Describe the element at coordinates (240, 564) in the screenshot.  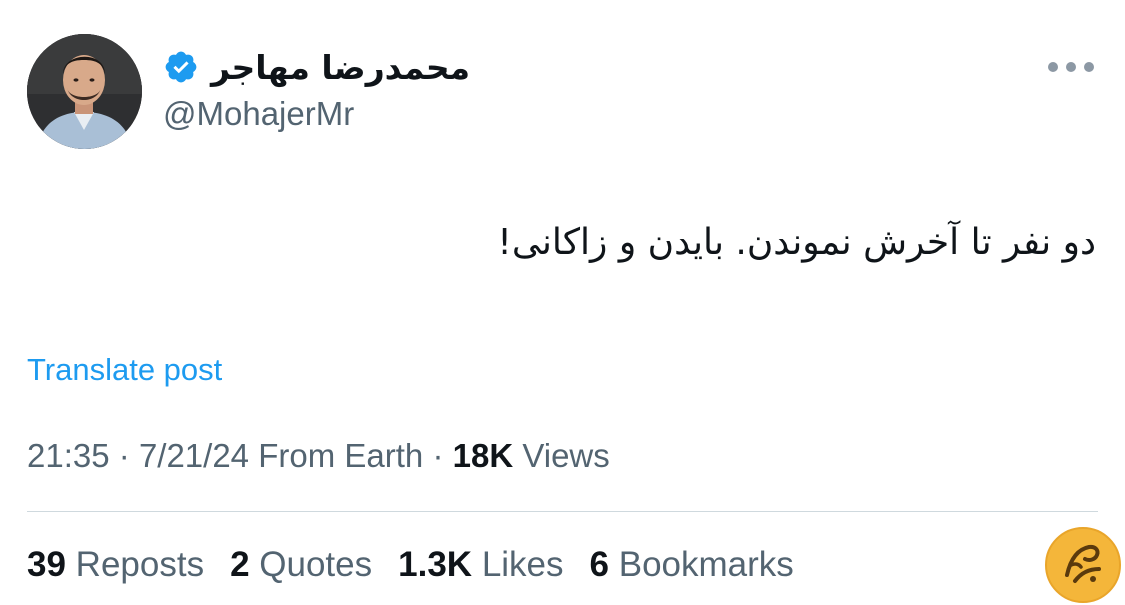
I see `quotes-count: 2` at that location.